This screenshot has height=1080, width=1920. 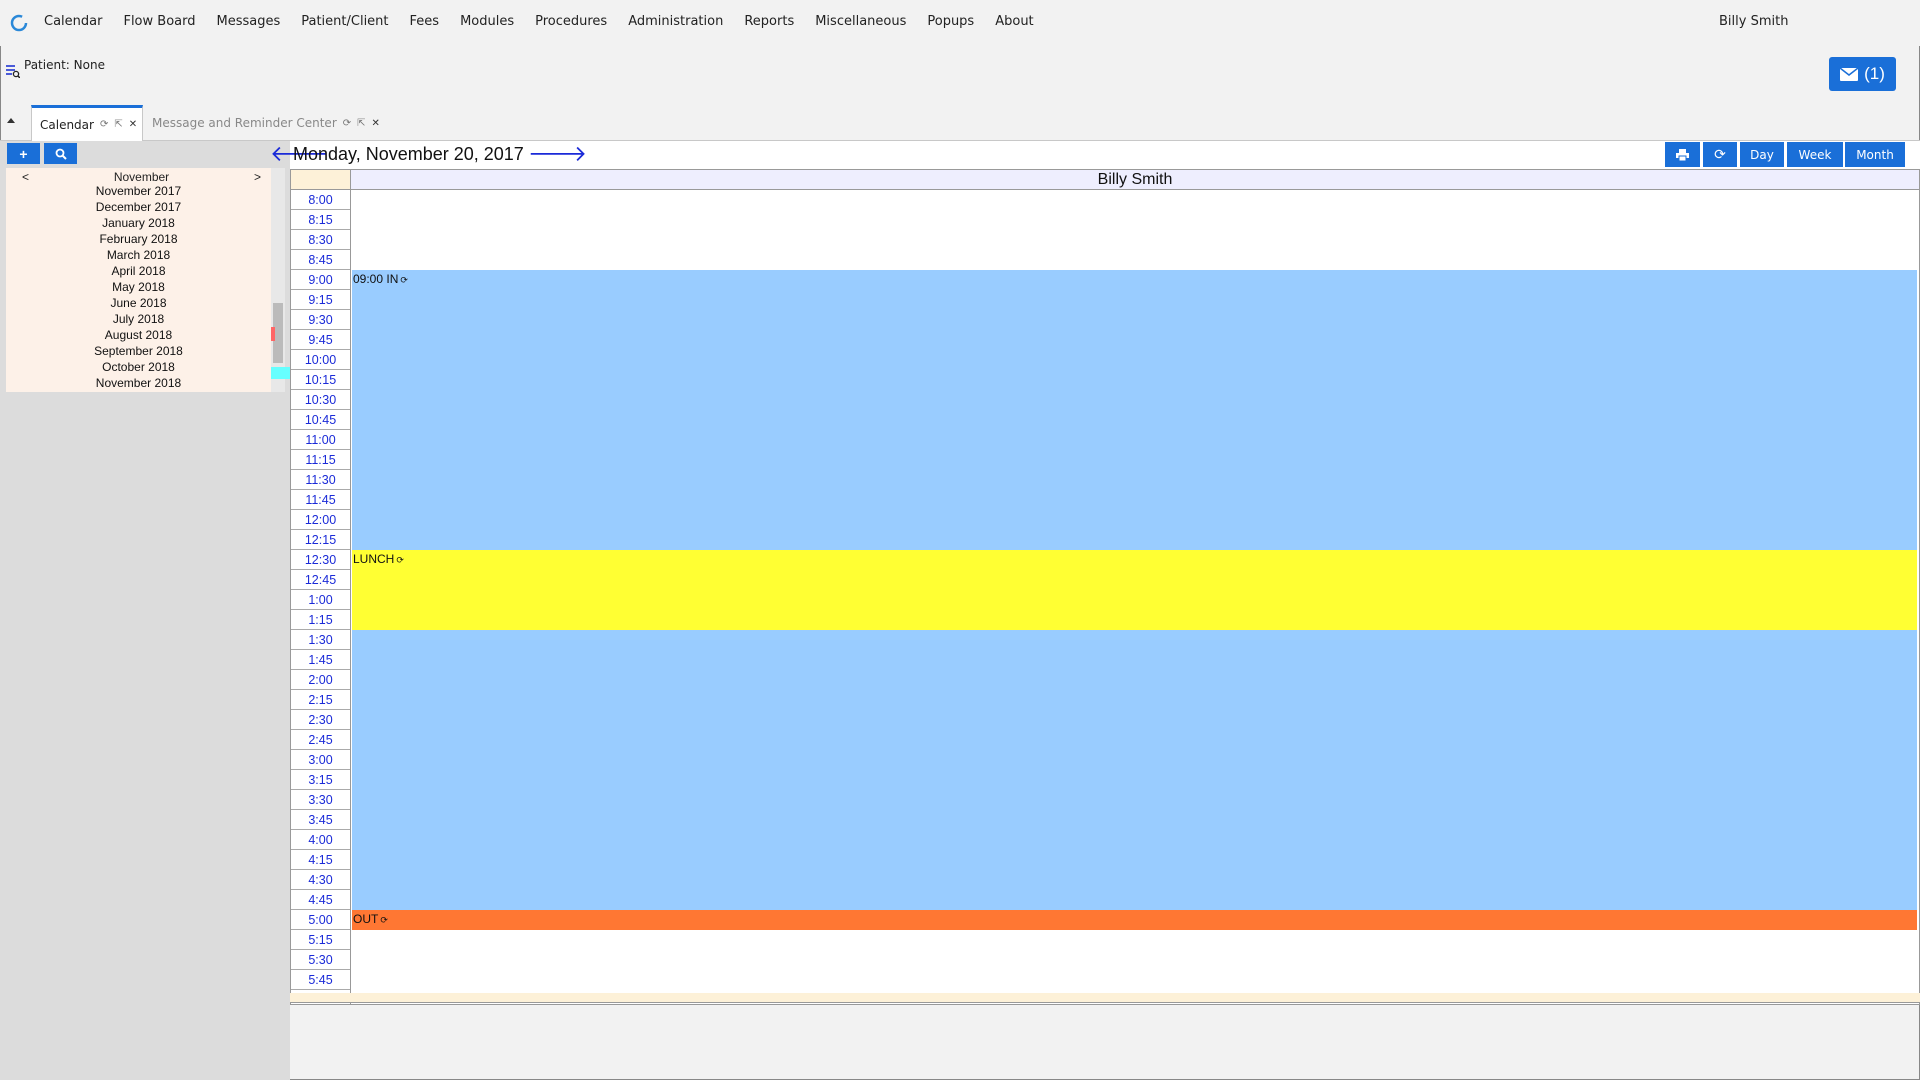 I want to click on time-slot: 10:45, so click(x=320, y=420).